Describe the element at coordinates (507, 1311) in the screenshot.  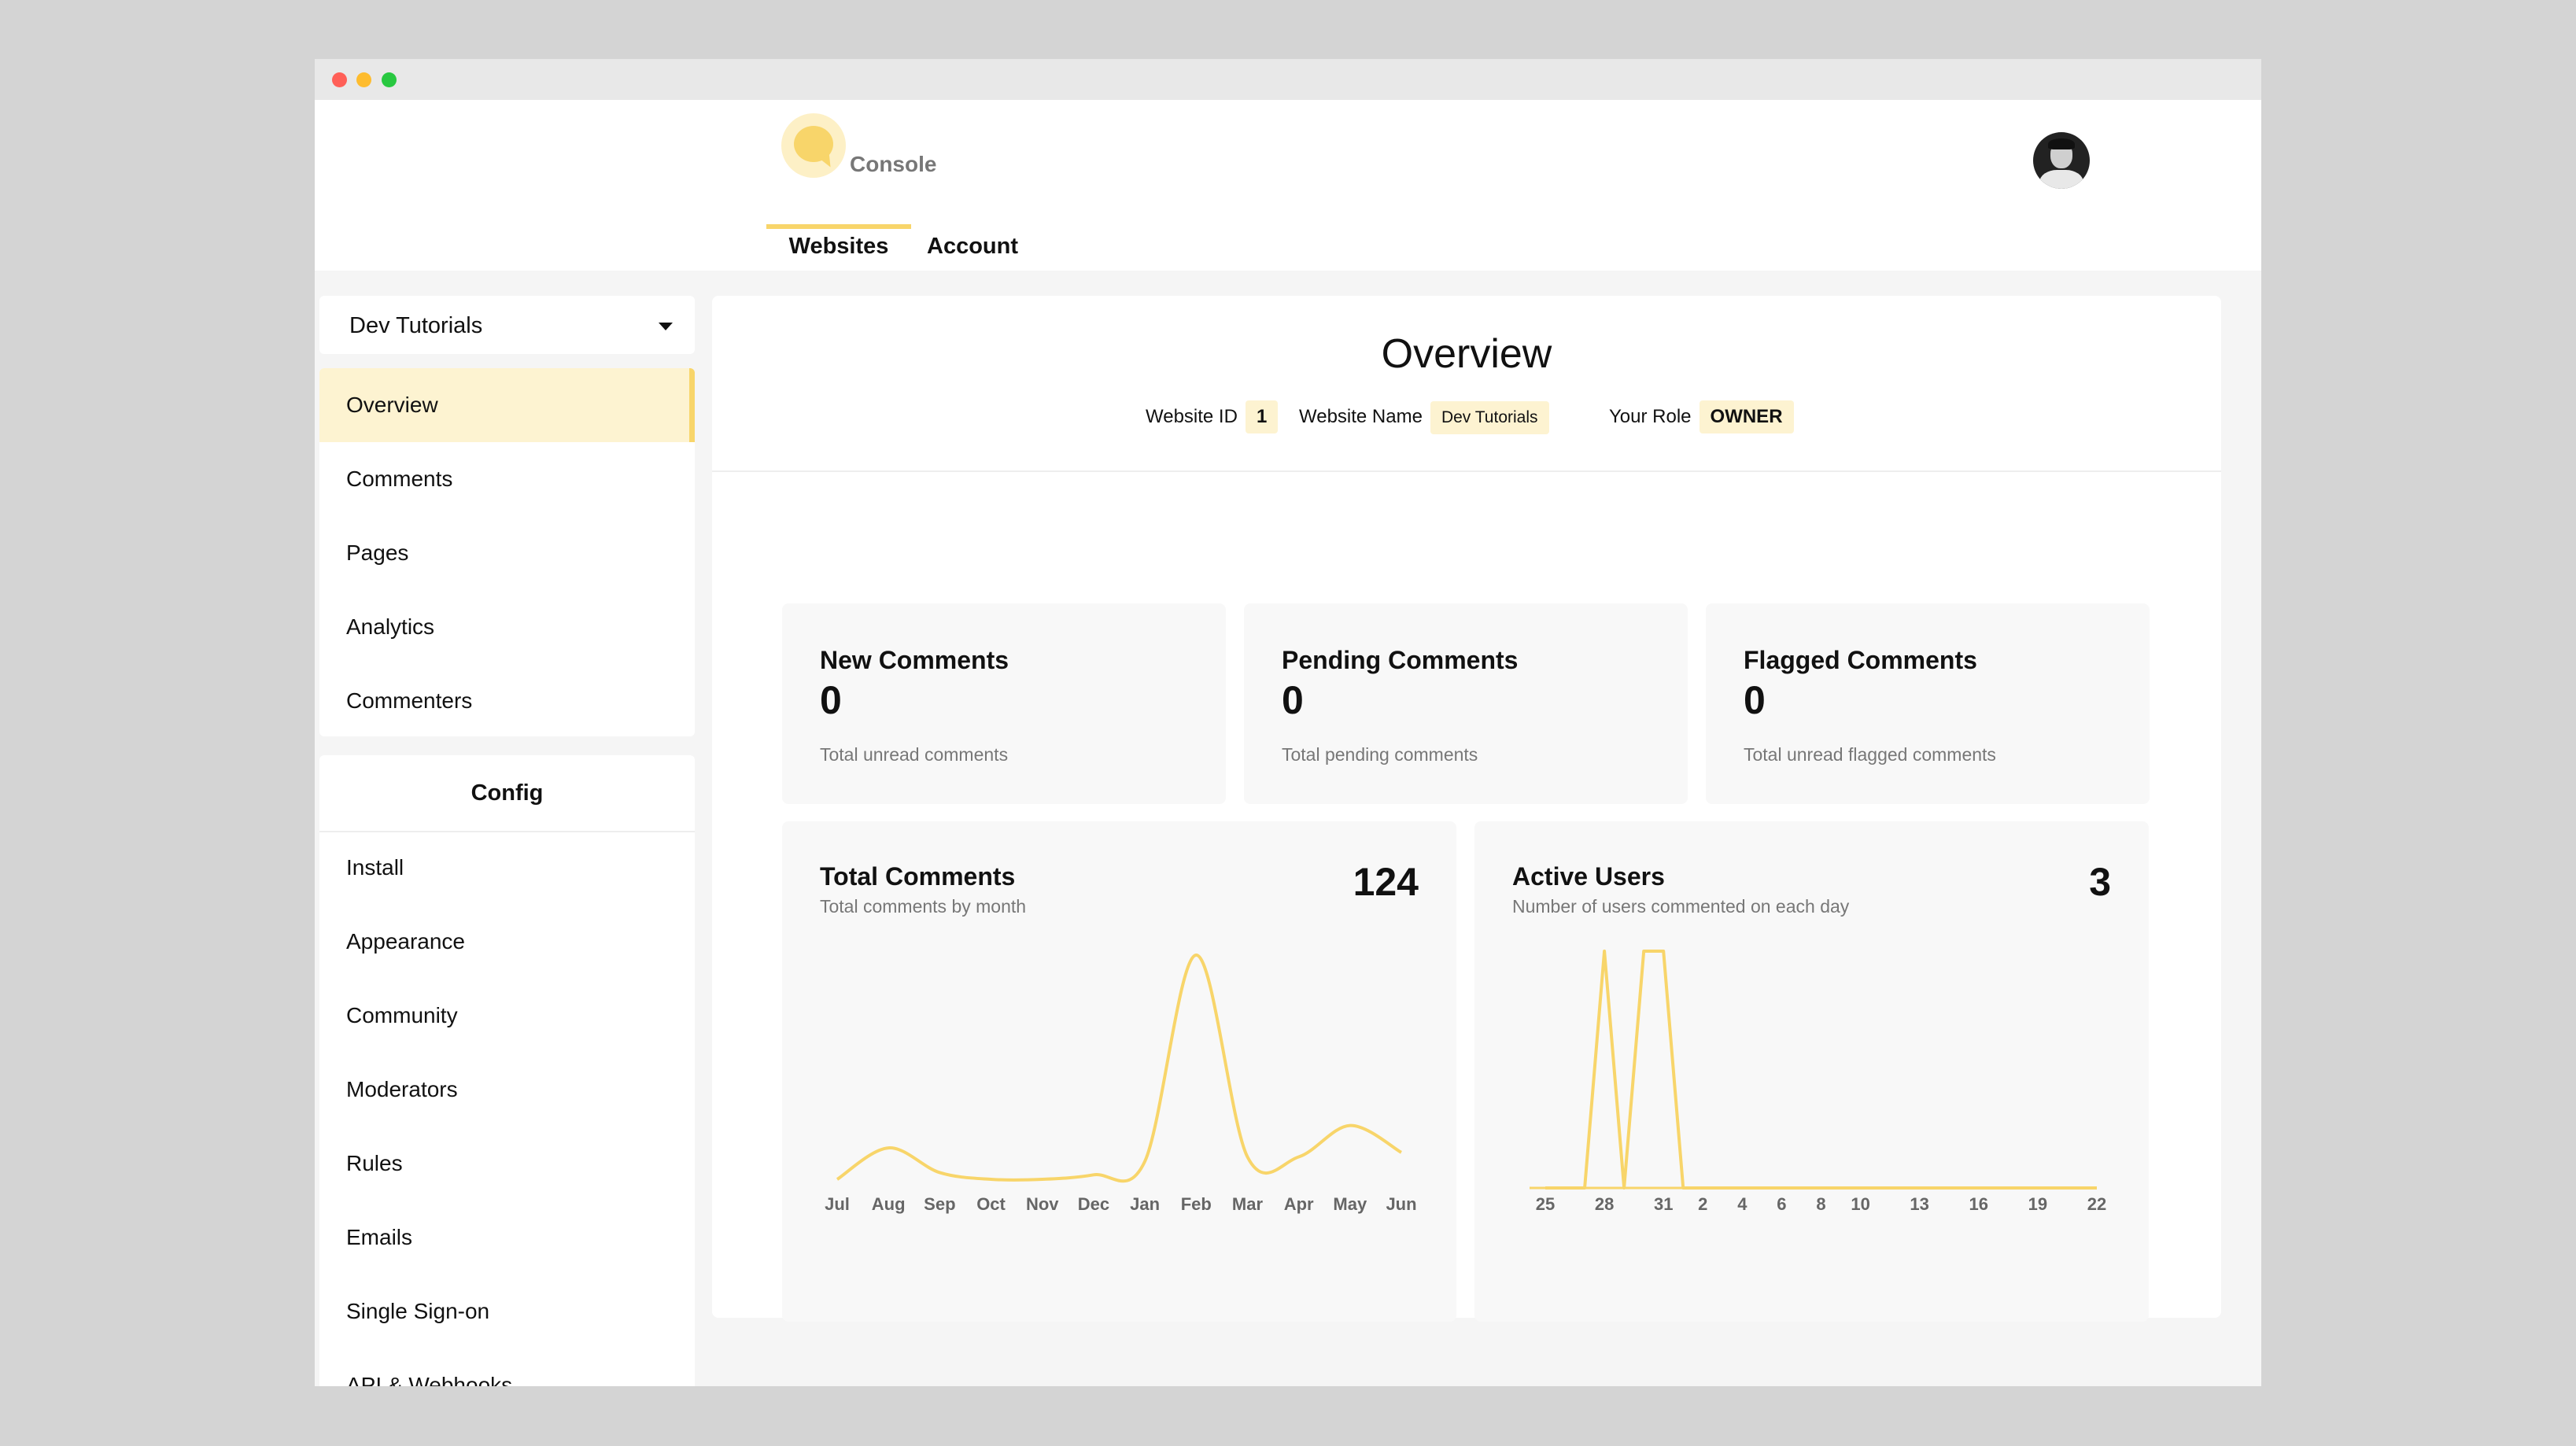
I see `sidebar-item-single-sign-on: Single Sign-on` at that location.